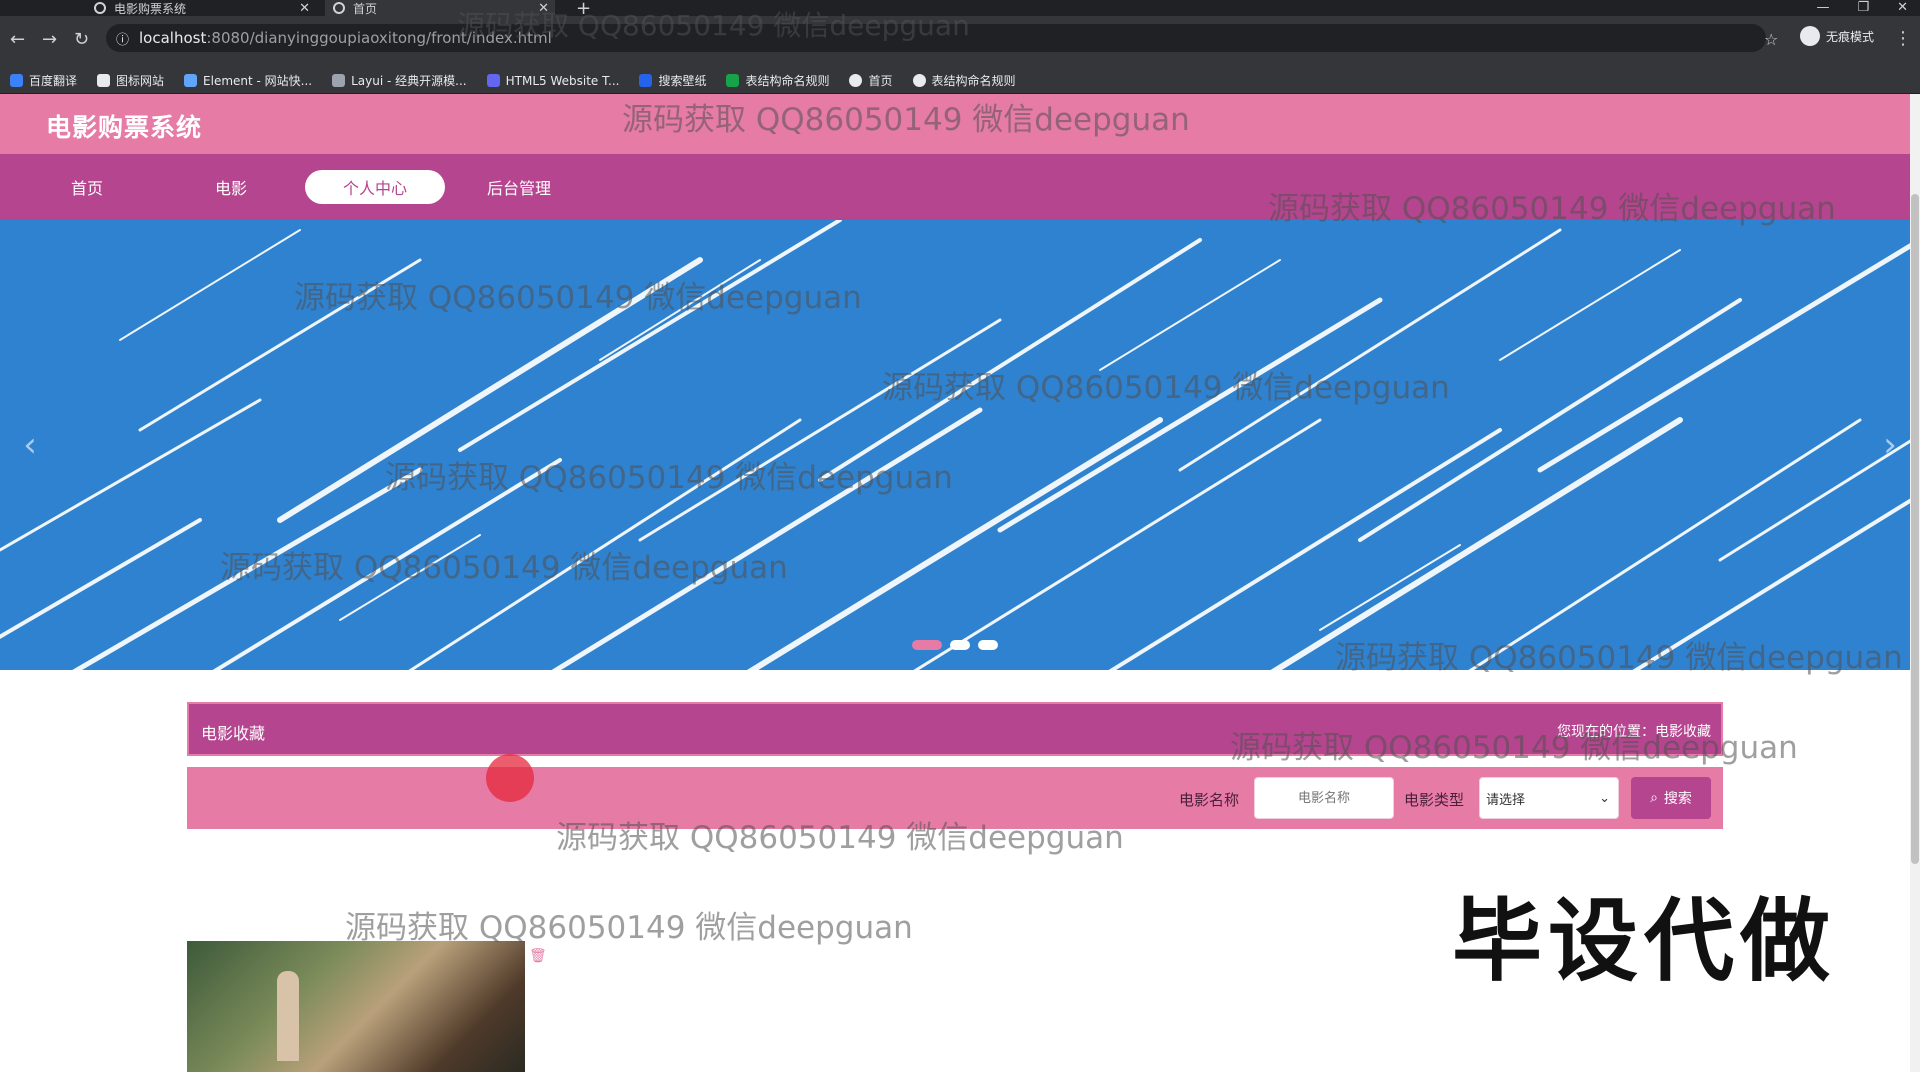 This screenshot has height=1072, width=1920. I want to click on url-host: localhost, so click(173, 38).